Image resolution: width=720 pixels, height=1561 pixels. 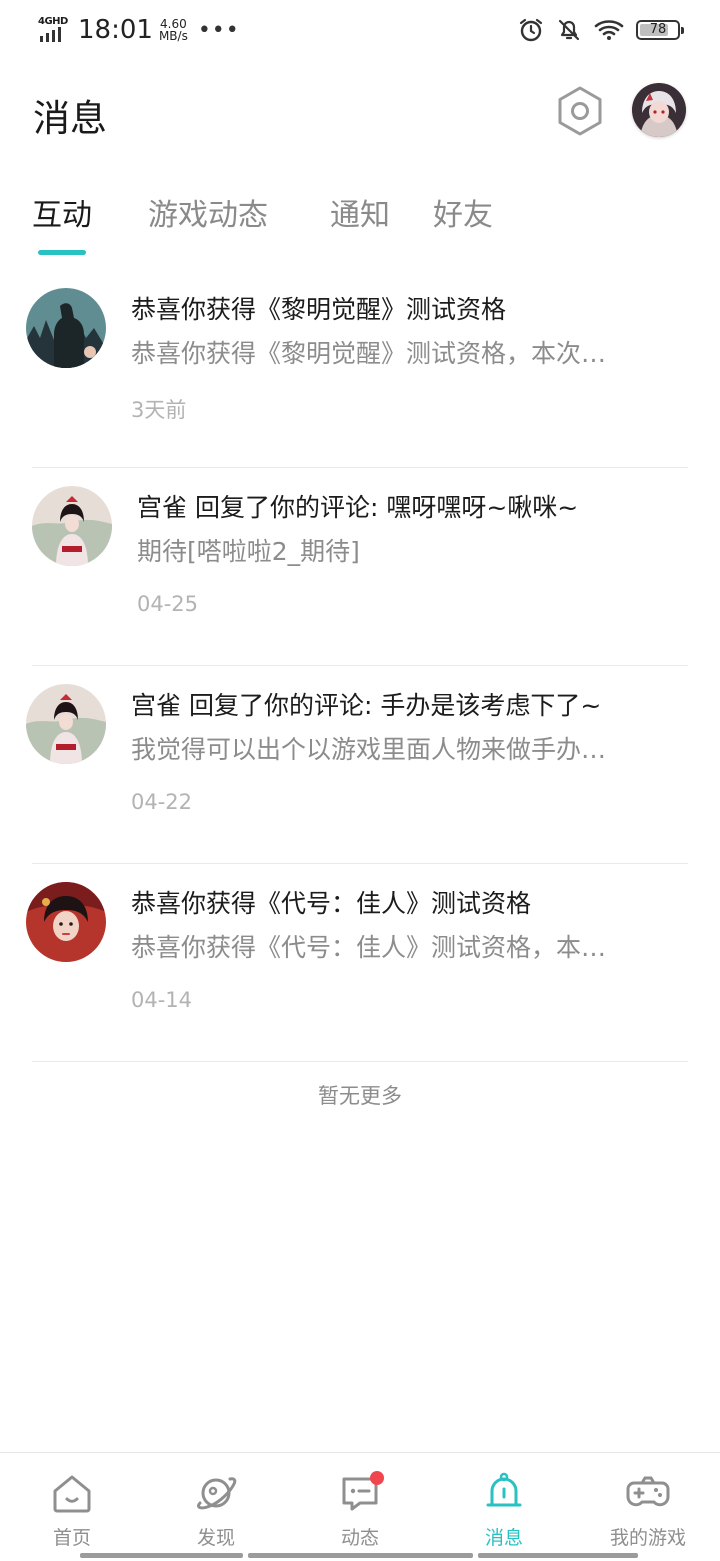 I want to click on page-header: 消息, so click(x=360, y=115).